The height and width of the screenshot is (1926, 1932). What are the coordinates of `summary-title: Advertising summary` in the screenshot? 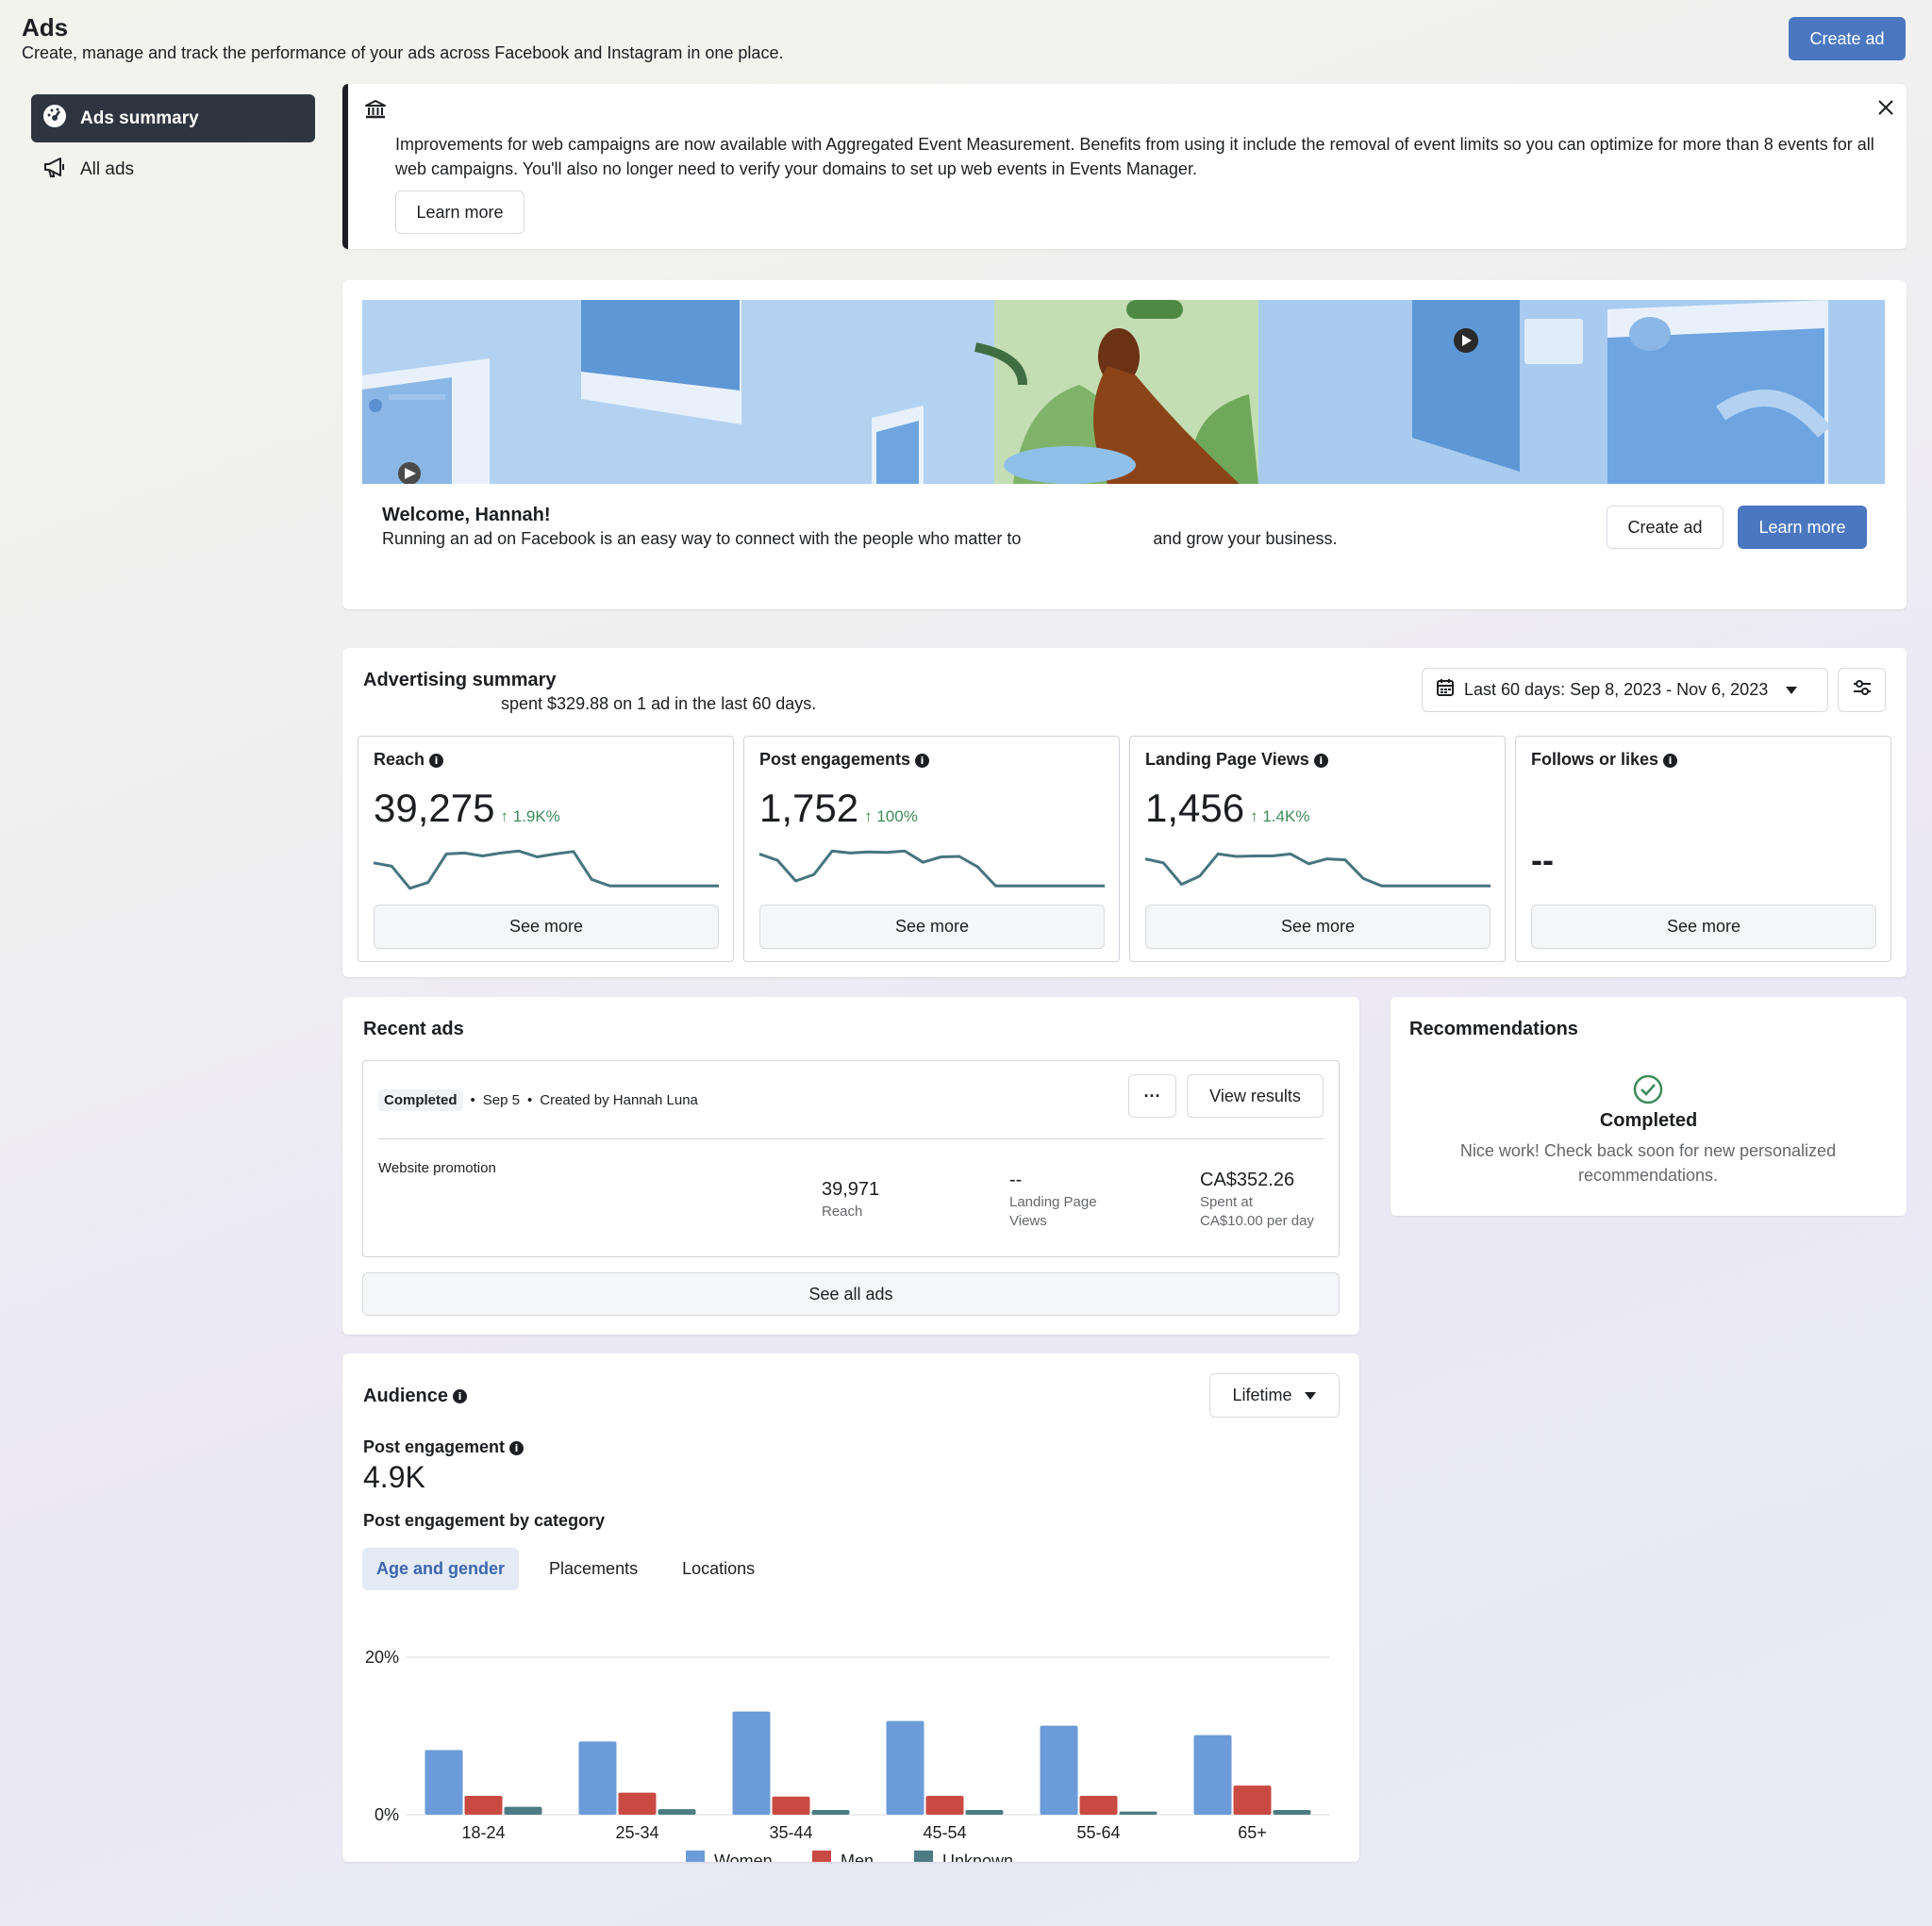 It's located at (460, 680).